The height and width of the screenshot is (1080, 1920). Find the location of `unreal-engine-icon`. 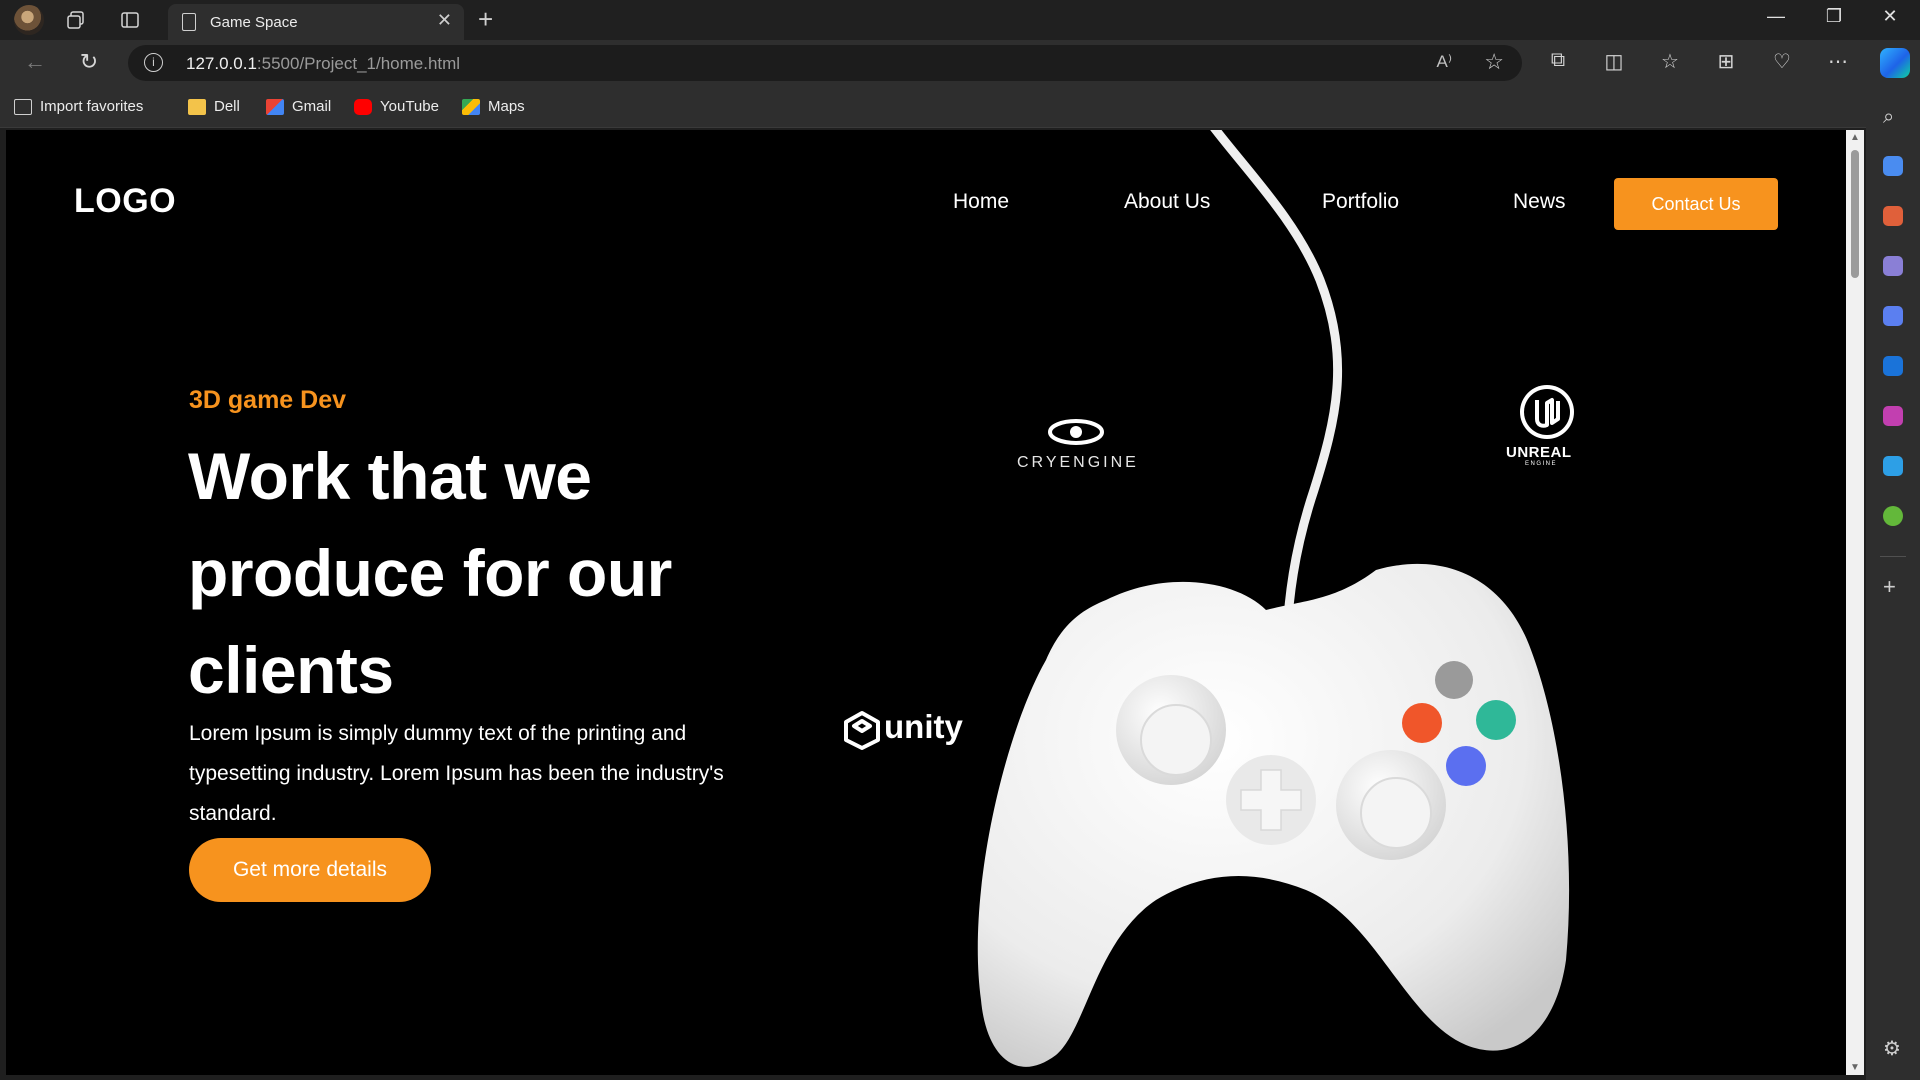

unreal-engine-icon is located at coordinates (1547, 412).